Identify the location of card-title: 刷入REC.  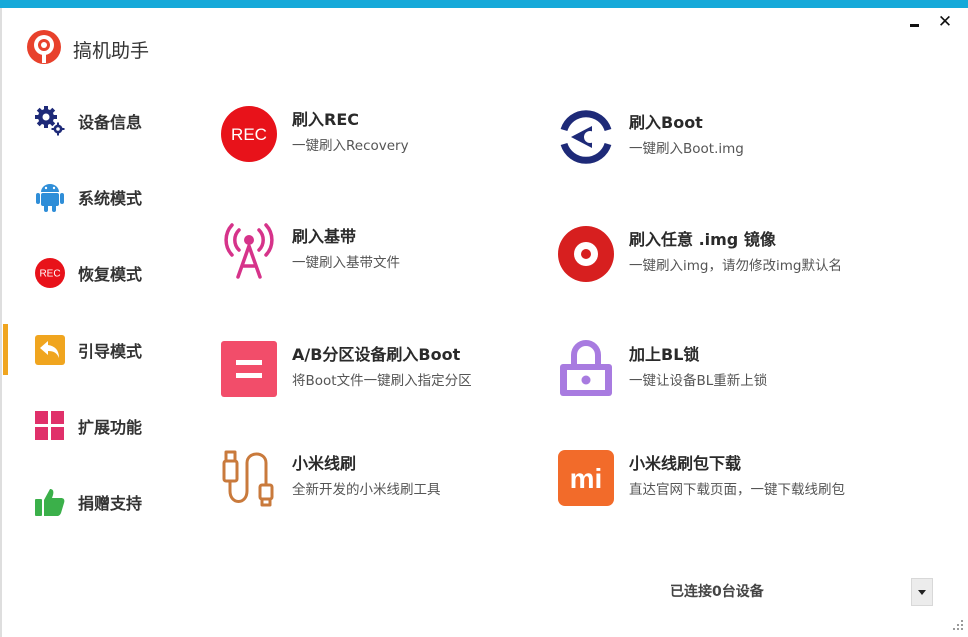
(325, 119).